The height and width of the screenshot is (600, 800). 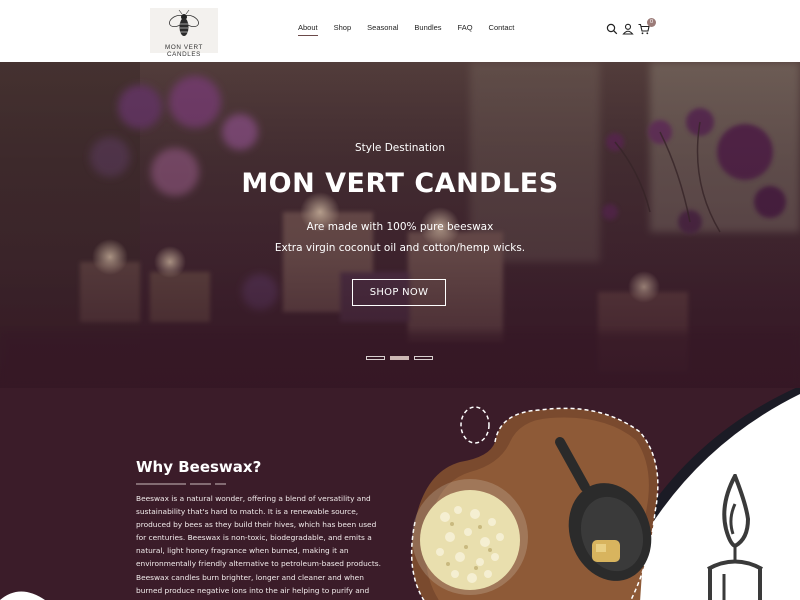 What do you see at coordinates (400, 148) in the screenshot?
I see `hero-subtitle: Style Destination` at bounding box center [400, 148].